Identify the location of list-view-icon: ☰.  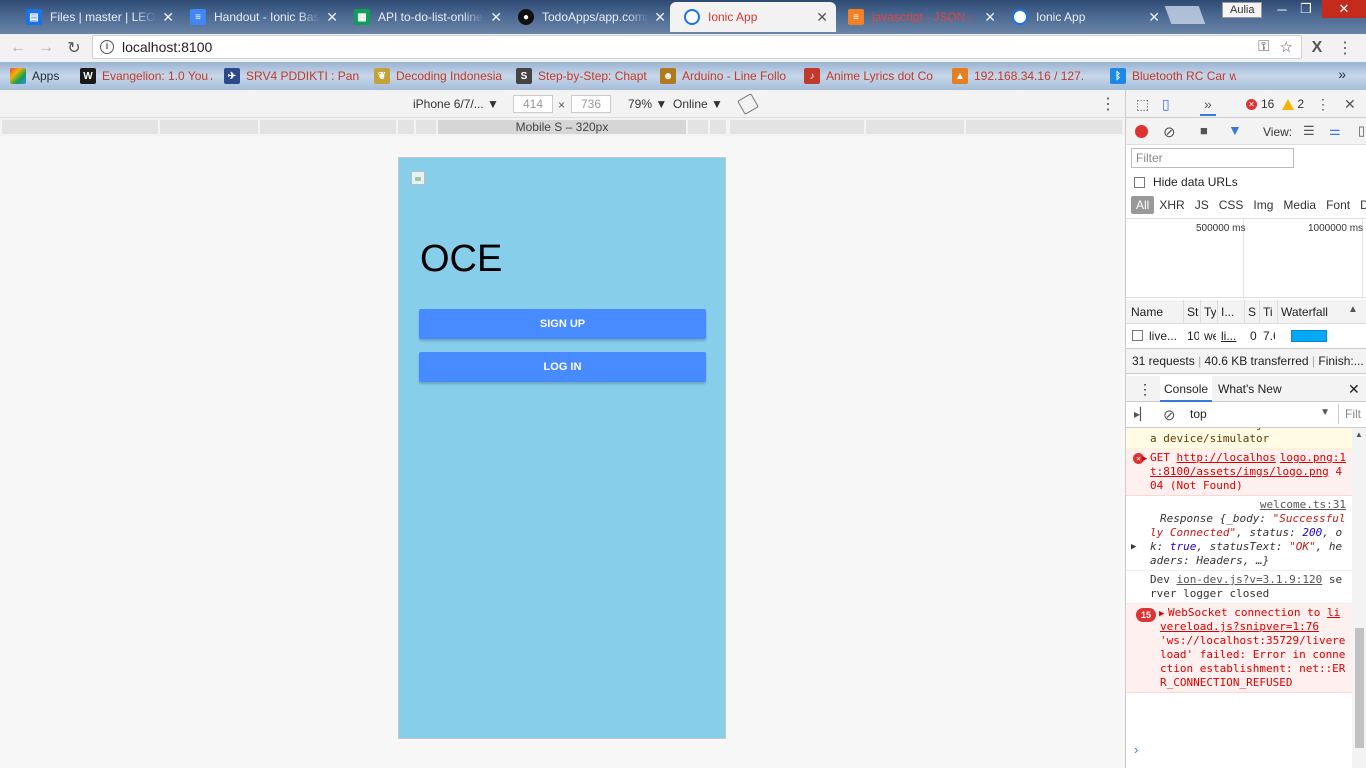
(1309, 131).